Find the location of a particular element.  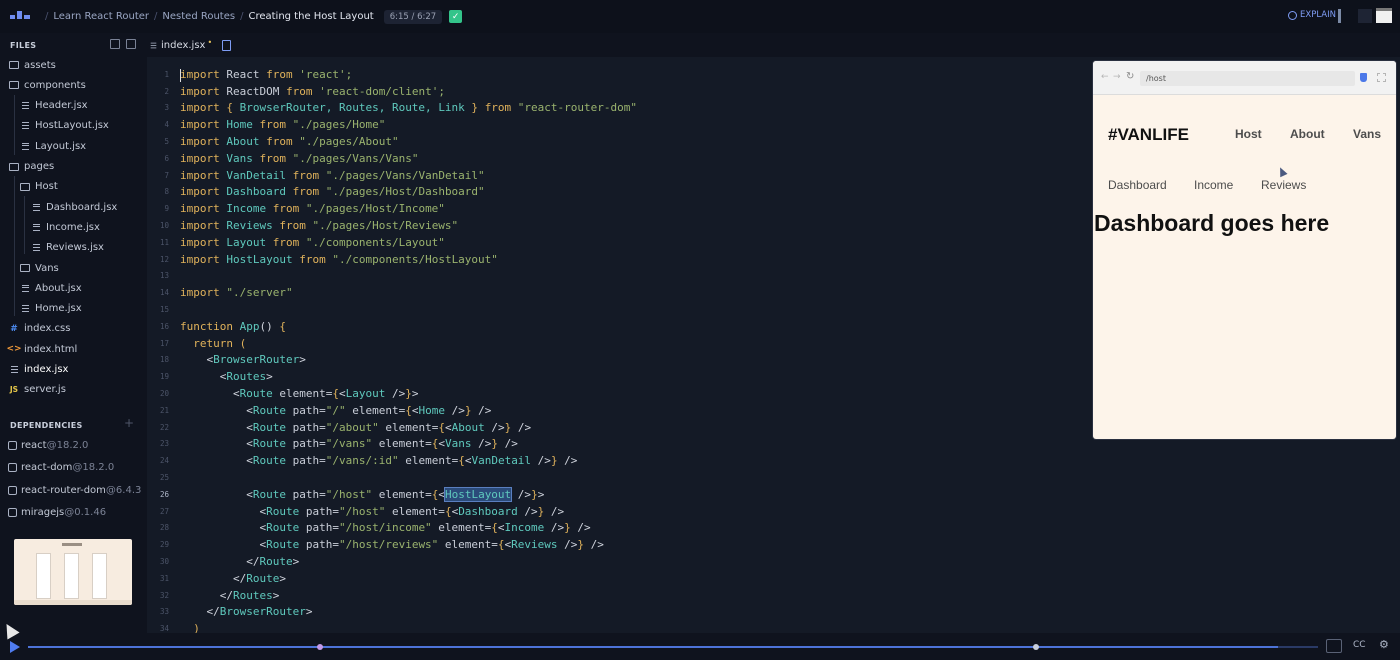

explain-button: EXPLAIN is located at coordinates (1312, 15).